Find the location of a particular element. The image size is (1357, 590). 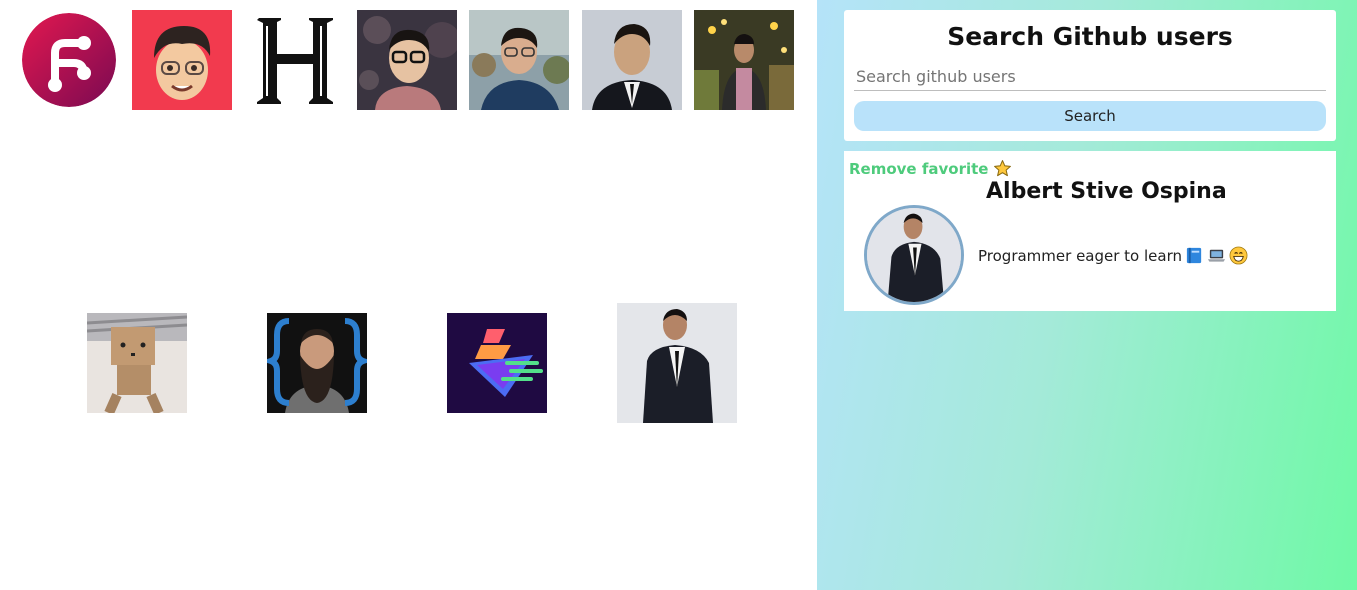

man-carnival-avatar is located at coordinates (744, 60).